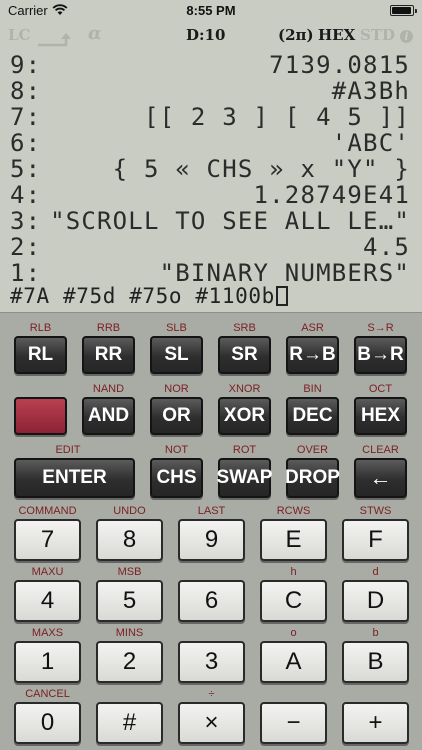  What do you see at coordinates (142, 296) in the screenshot?
I see `command-line-text: #7A #75d #75o #1100b` at bounding box center [142, 296].